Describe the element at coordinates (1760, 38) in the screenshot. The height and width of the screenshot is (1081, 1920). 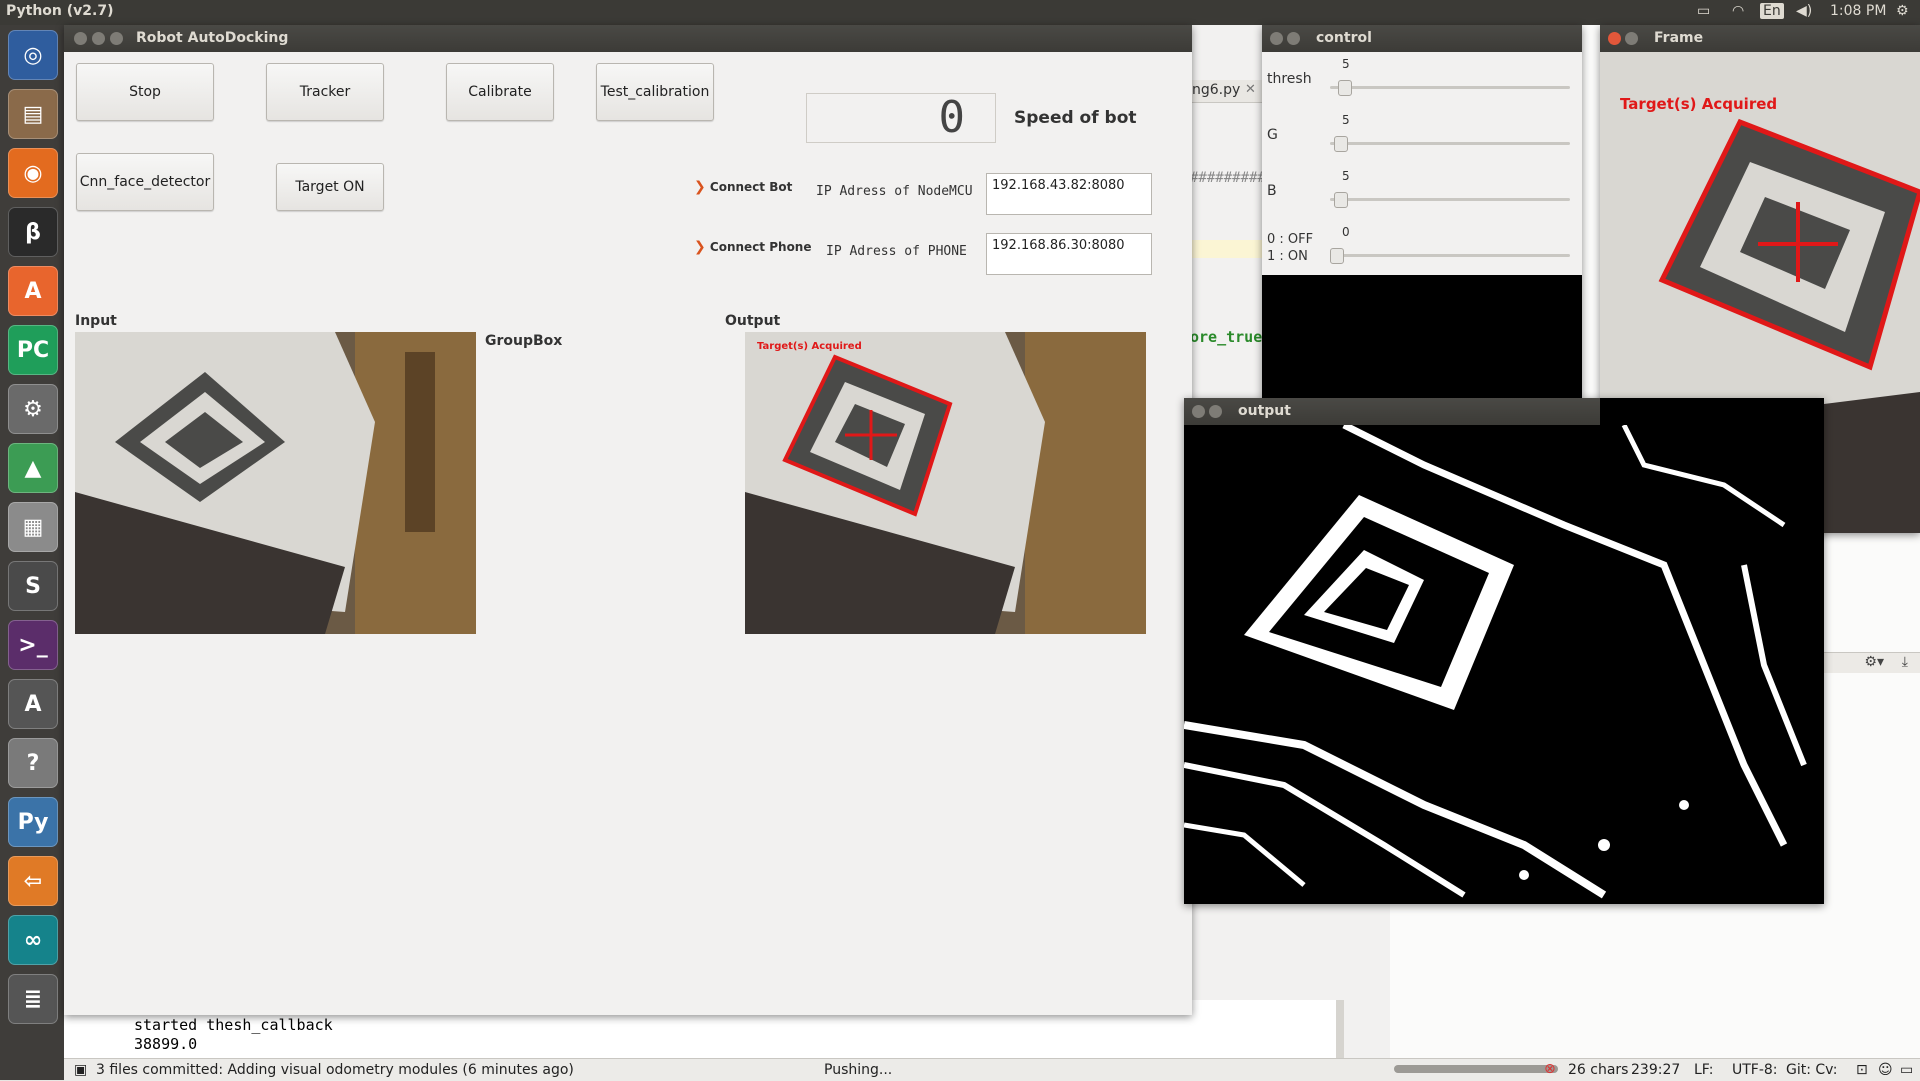
I see `frame-titlebar: Frame` at that location.